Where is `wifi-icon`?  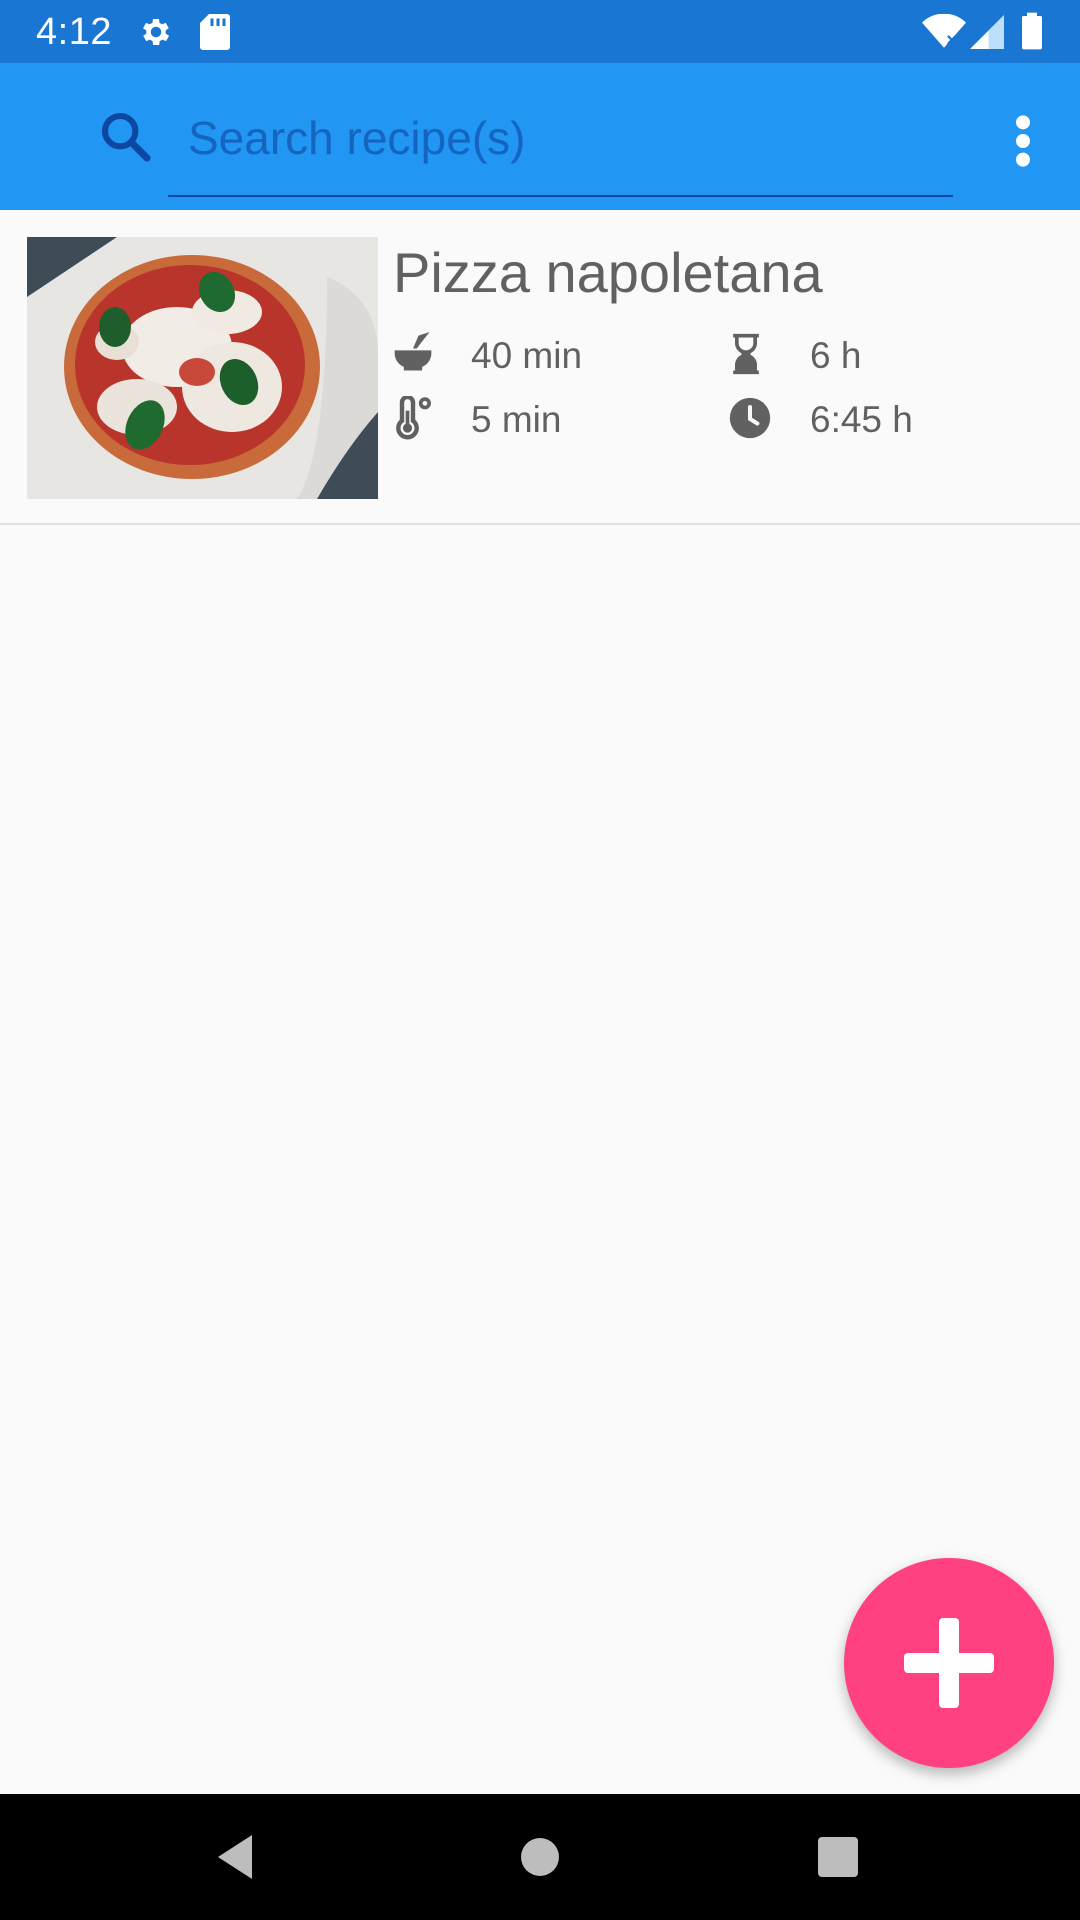 wifi-icon is located at coordinates (944, 31).